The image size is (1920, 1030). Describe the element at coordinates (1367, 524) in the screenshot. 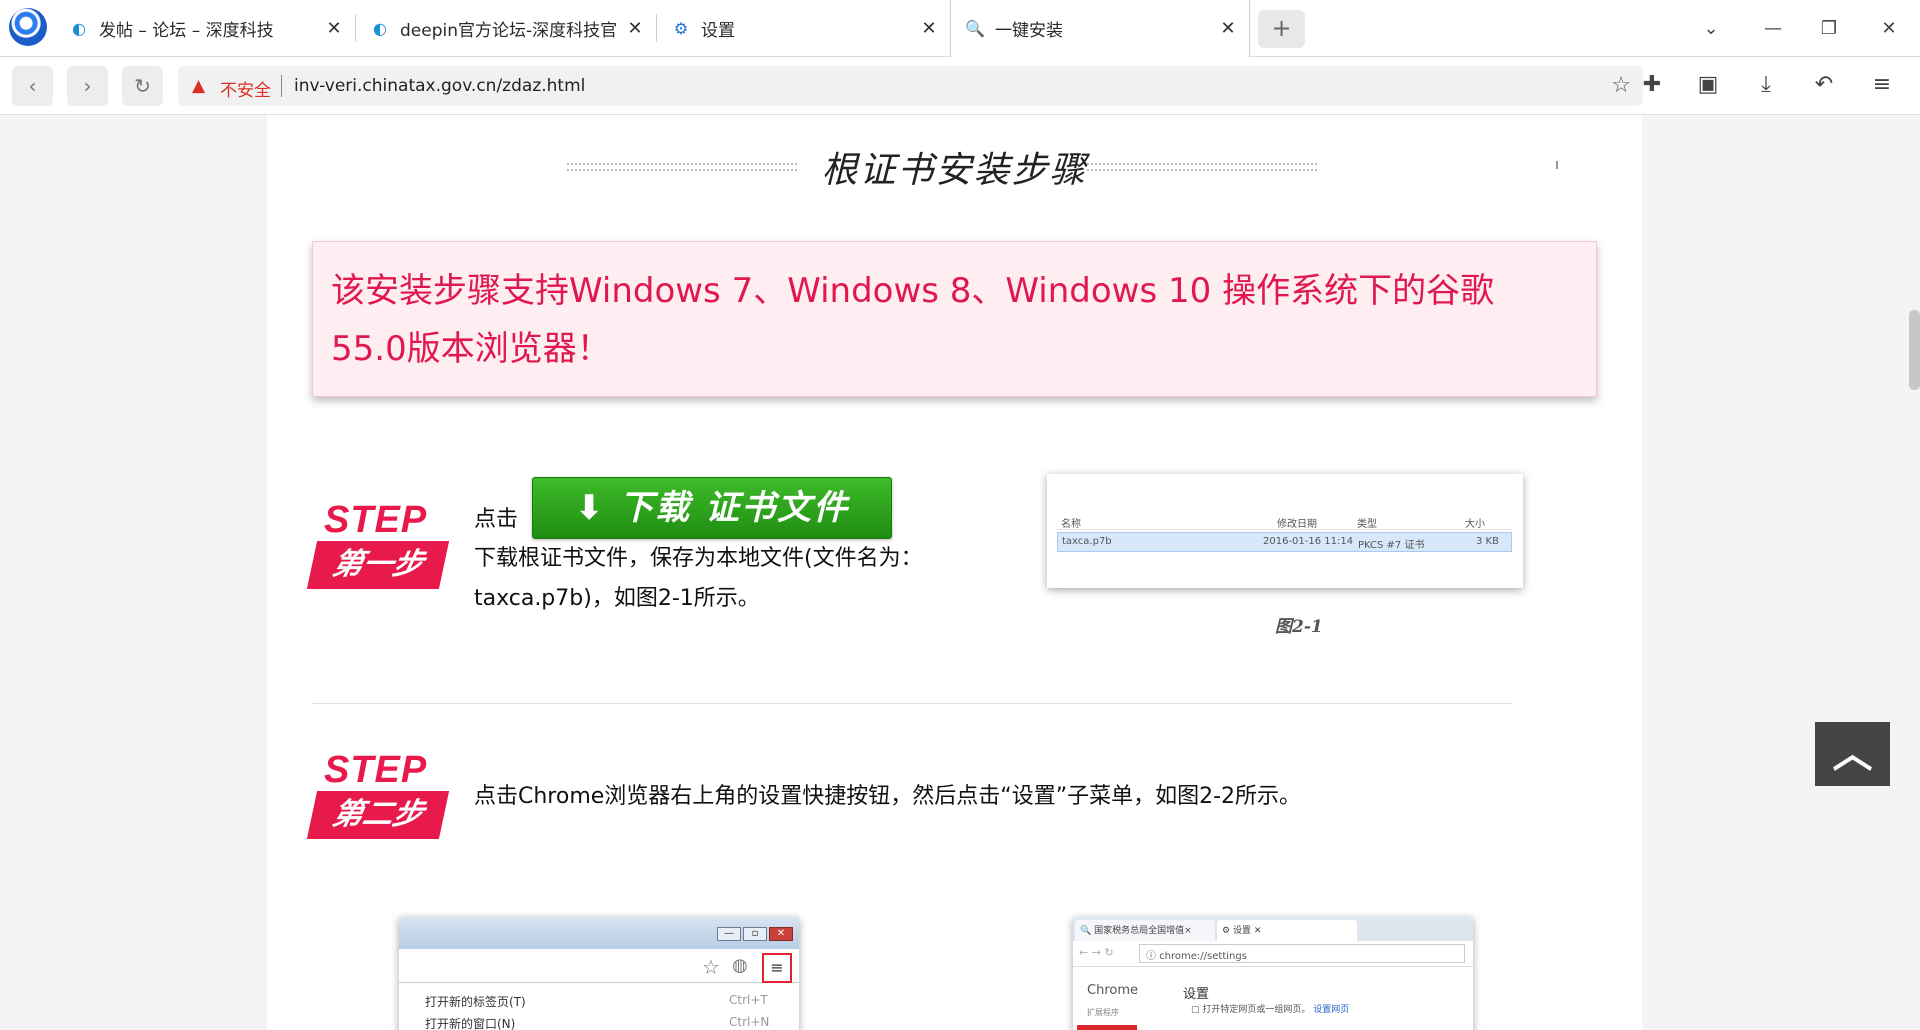

I see `column-header: 类型` at that location.